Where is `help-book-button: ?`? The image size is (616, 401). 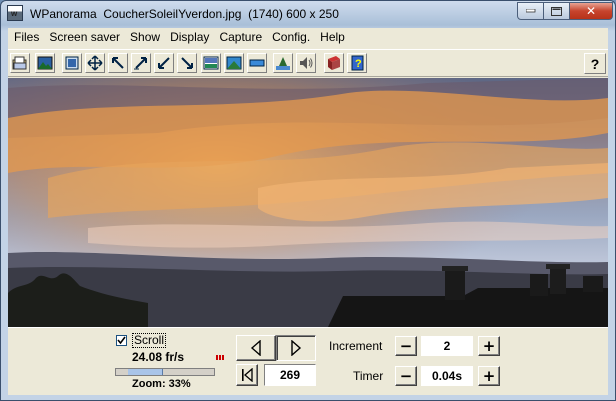
help-book-button: ? is located at coordinates (357, 63).